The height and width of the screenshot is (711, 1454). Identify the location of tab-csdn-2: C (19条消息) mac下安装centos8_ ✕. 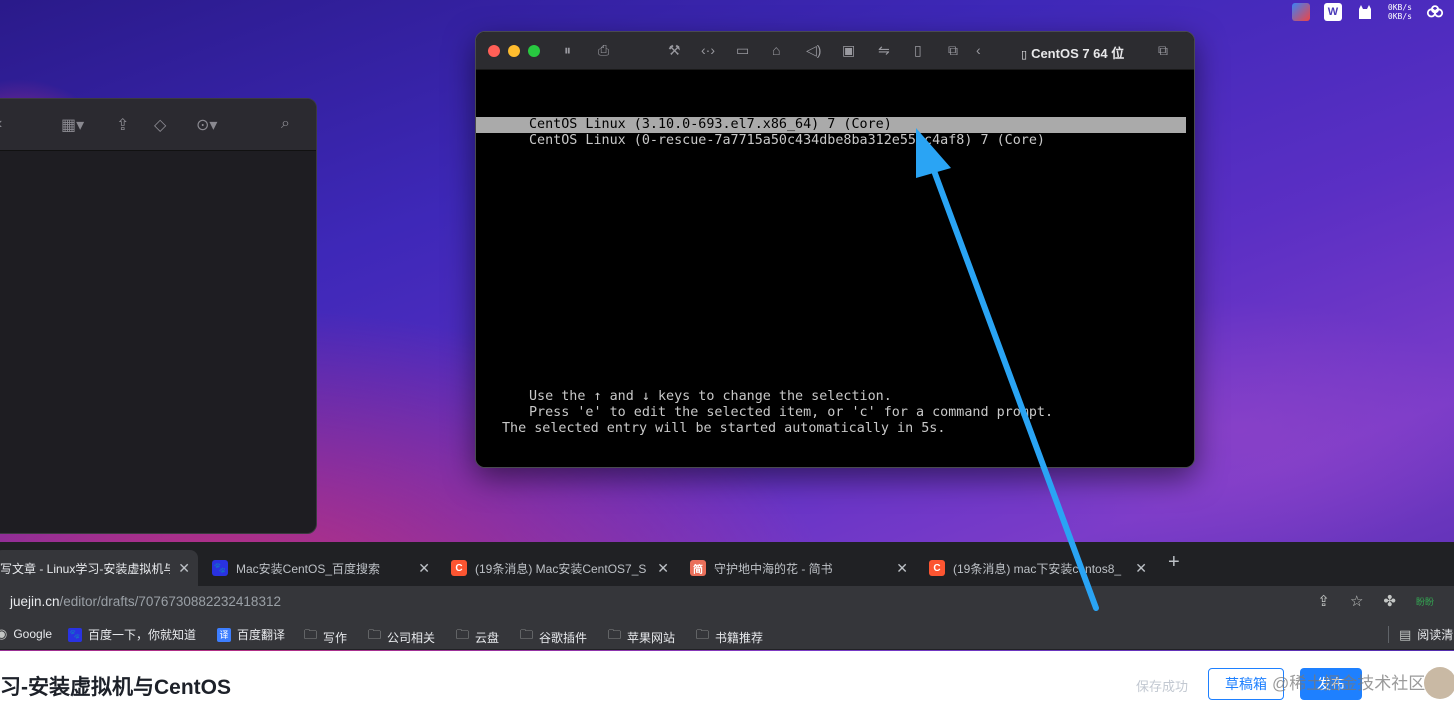
(1042, 568).